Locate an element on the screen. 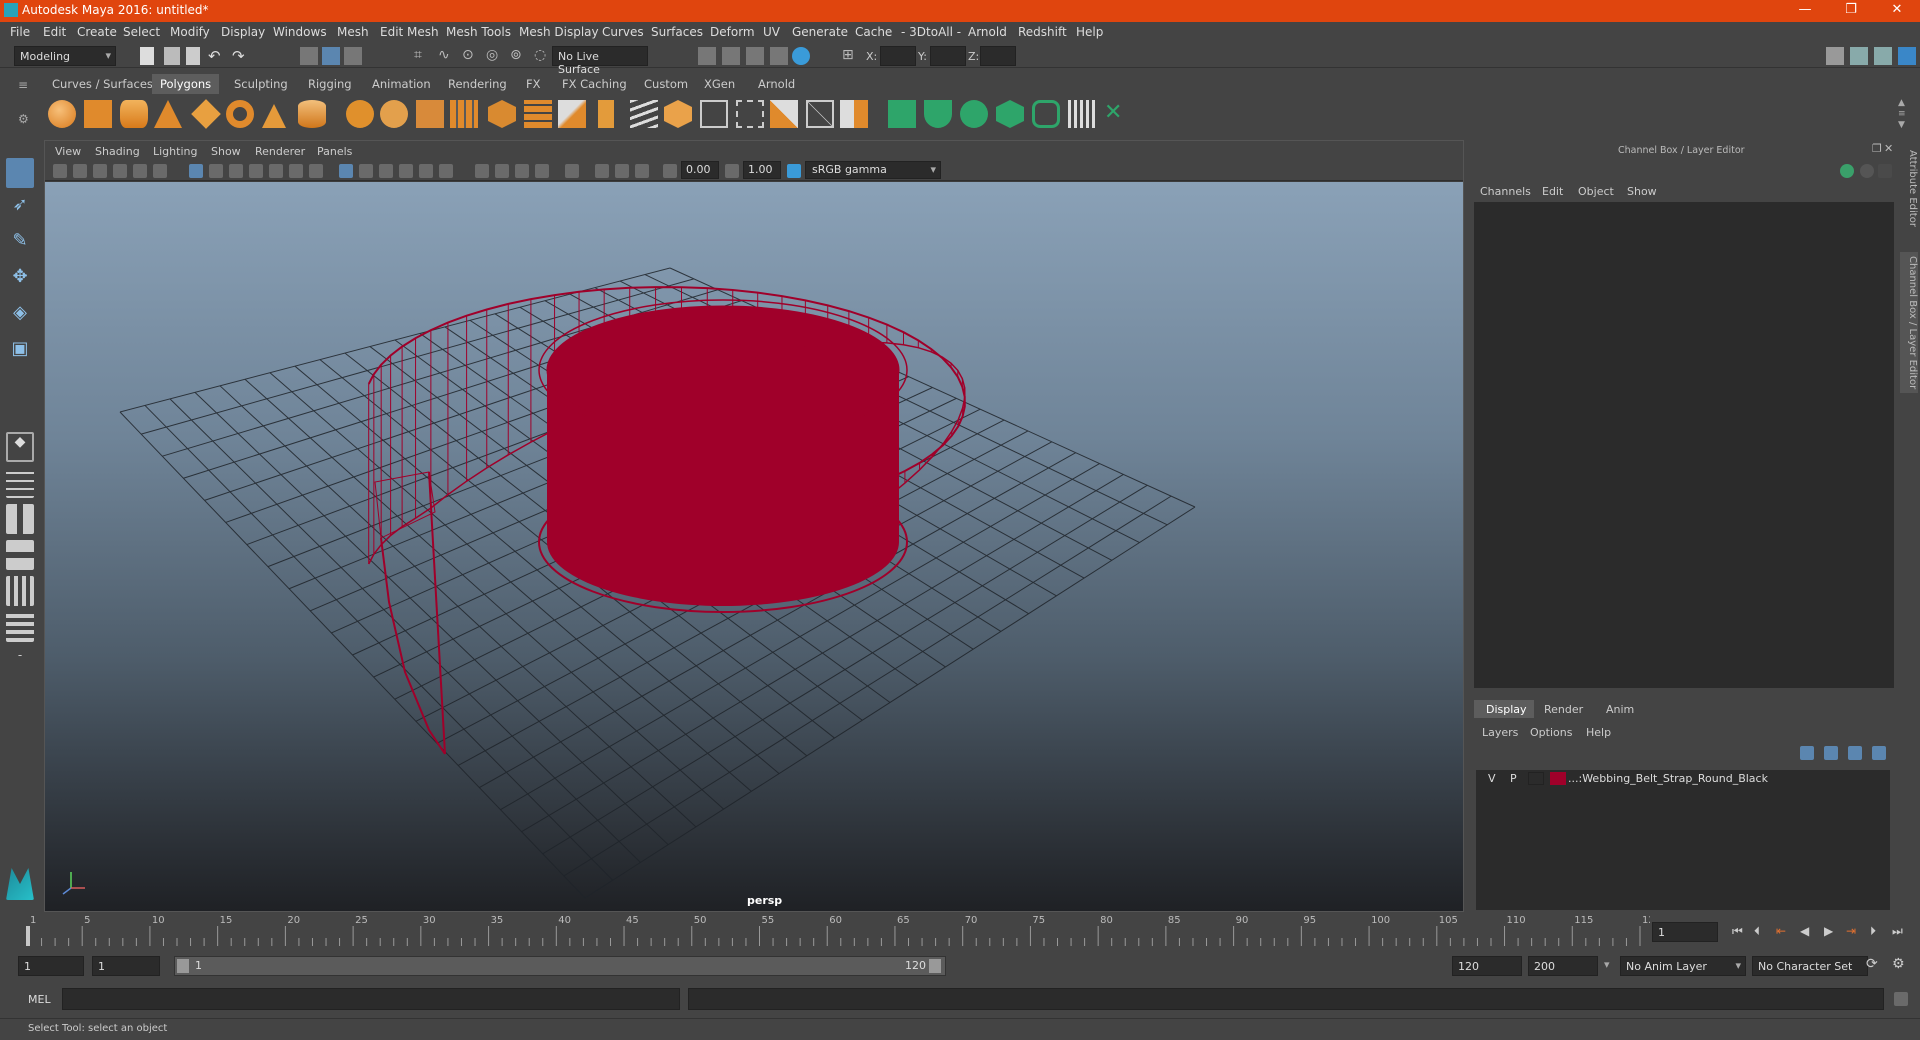 This screenshot has width=1920, height=1040. snap-grid-icon: ⌗ is located at coordinates (423, 56).